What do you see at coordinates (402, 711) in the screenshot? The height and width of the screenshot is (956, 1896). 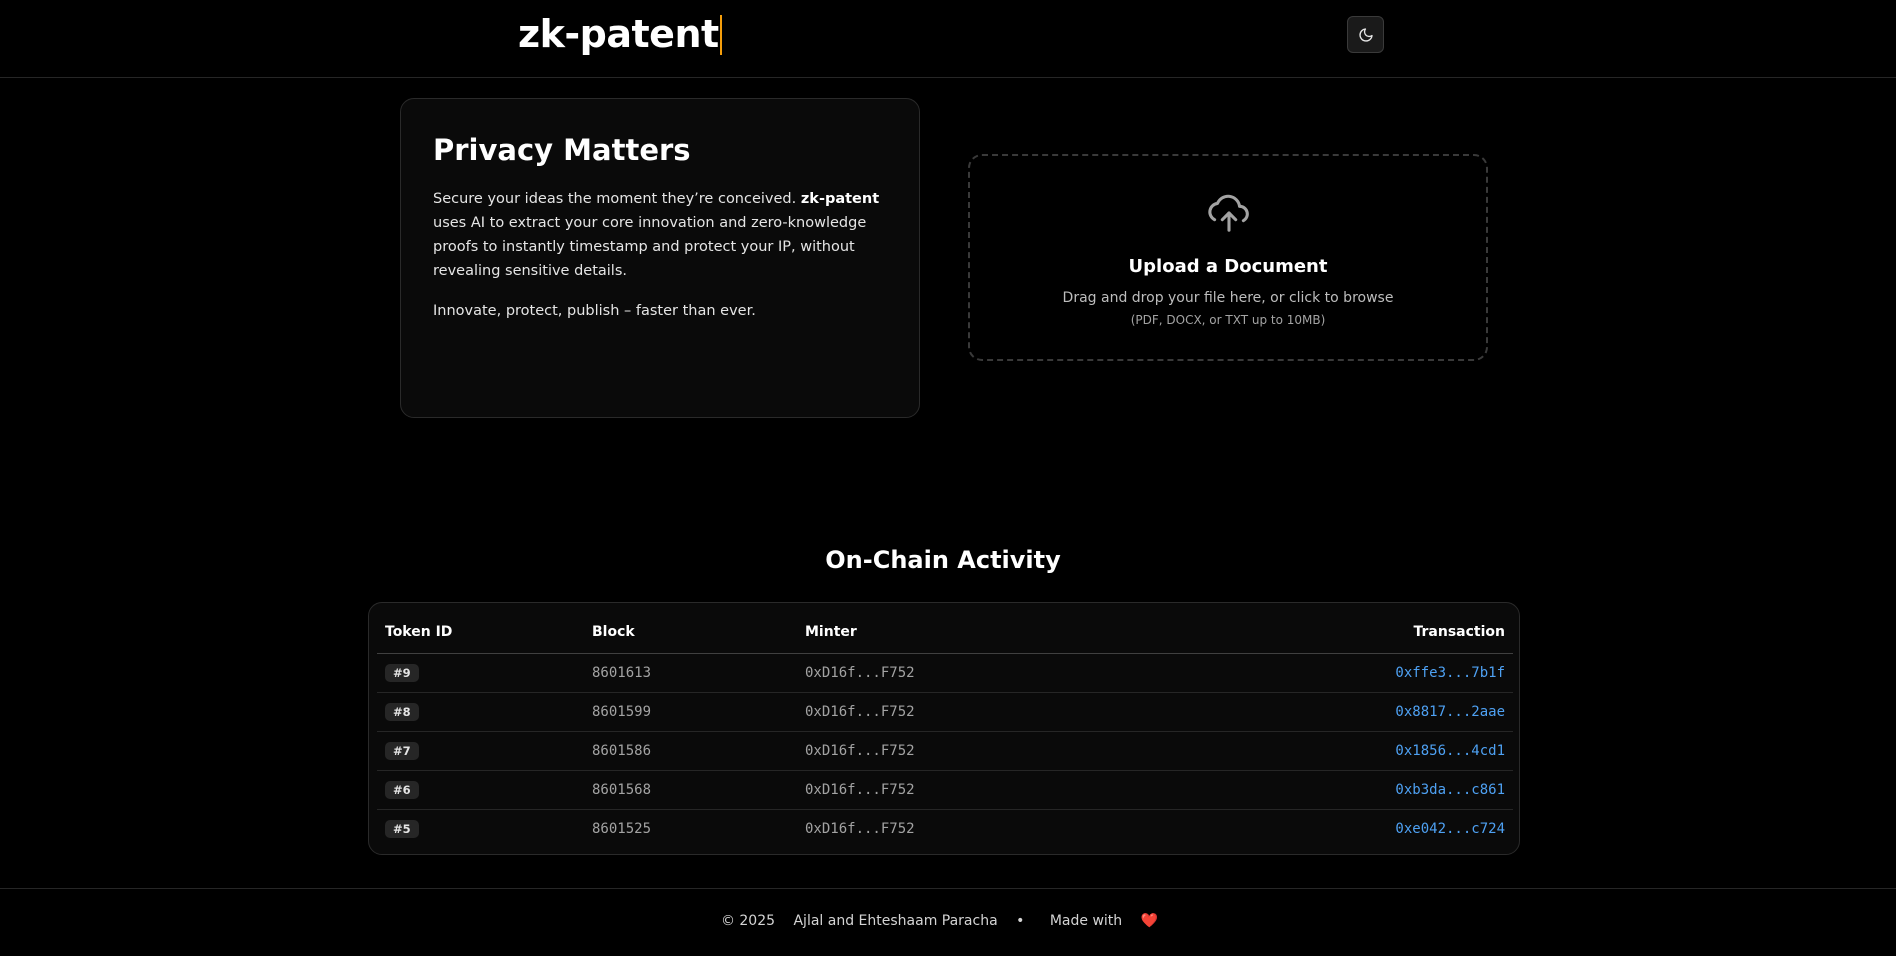 I see `token-id-badge: #8` at bounding box center [402, 711].